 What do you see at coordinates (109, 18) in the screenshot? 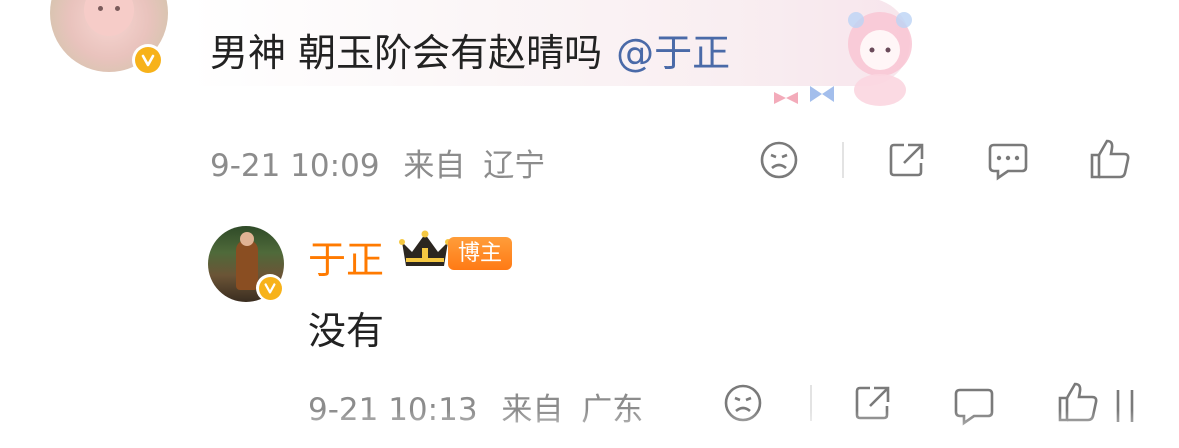
I see `plush-toy-image` at bounding box center [109, 18].